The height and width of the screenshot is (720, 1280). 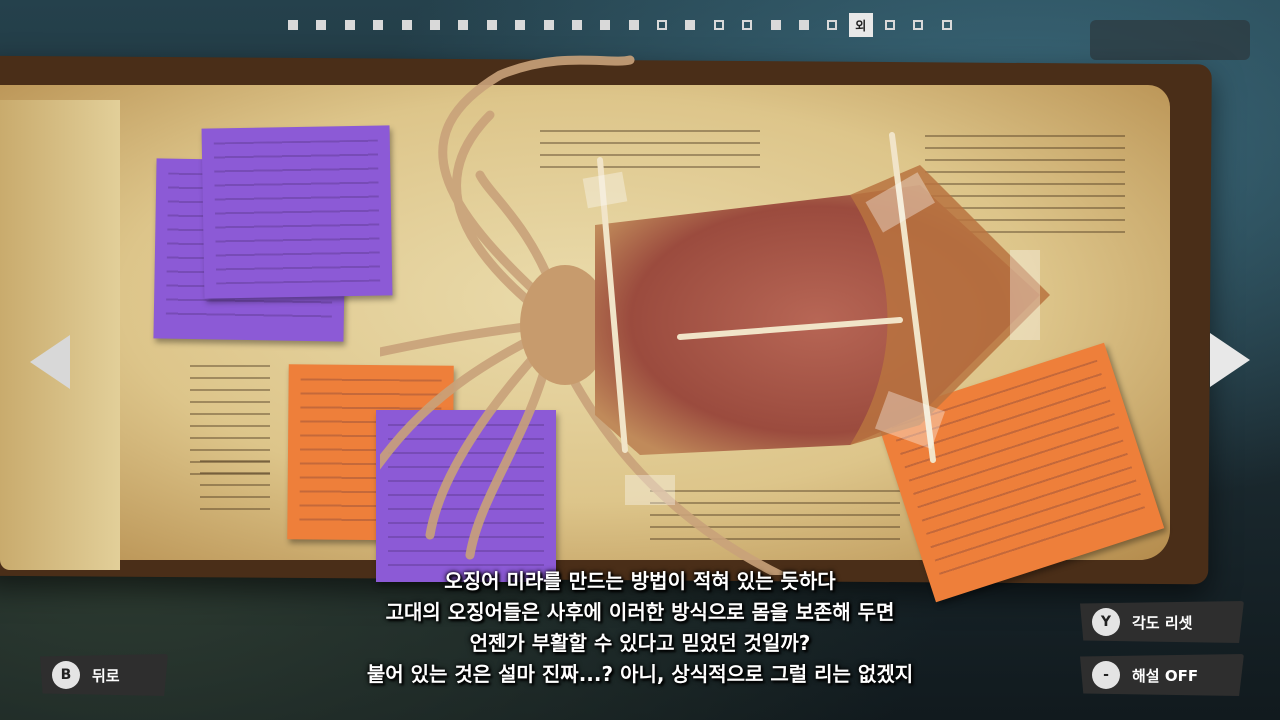 What do you see at coordinates (1170, 40) in the screenshot?
I see `background-sign` at bounding box center [1170, 40].